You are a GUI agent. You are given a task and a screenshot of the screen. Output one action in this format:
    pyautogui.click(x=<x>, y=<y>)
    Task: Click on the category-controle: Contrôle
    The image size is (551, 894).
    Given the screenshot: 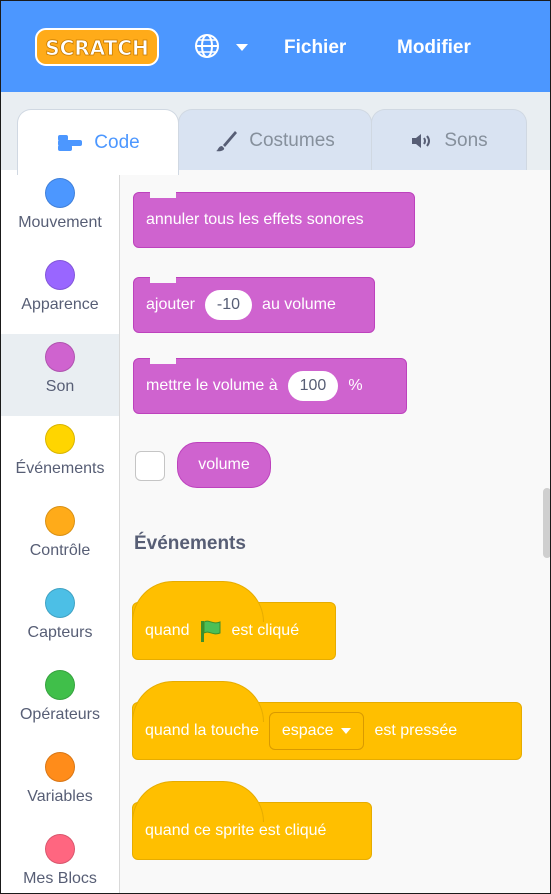 What is the action you would take?
    pyautogui.click(x=60, y=539)
    